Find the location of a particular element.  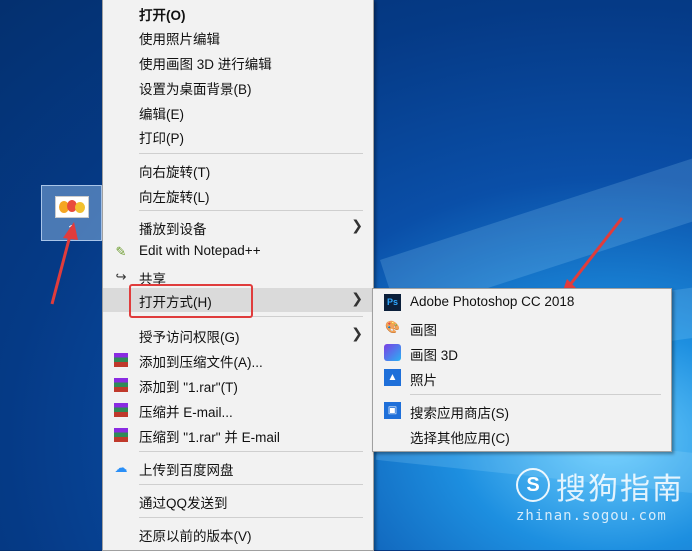

menu-item-grant-access: 授予访问权限(G) ❯ is located at coordinates (238, 335).